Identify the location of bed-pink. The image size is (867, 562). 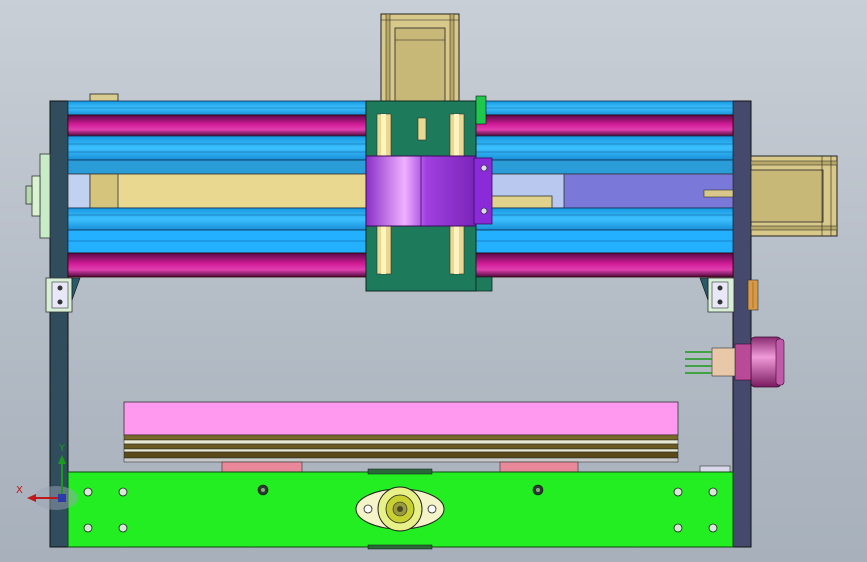
(401, 418).